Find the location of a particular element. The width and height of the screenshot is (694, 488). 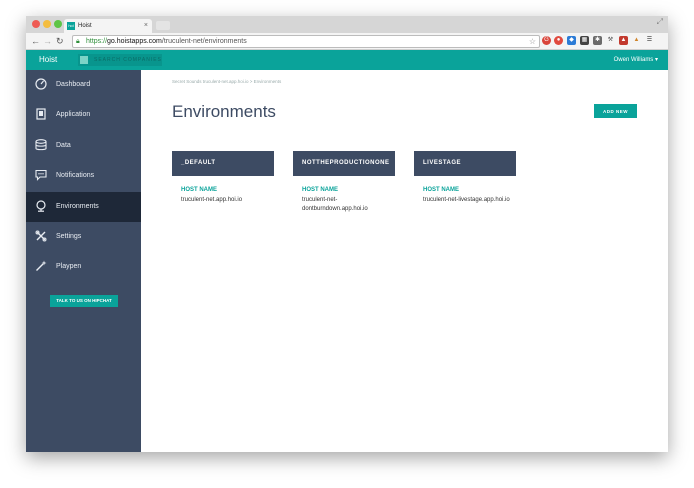

extension-warning-icon: ▲ is located at coordinates (636, 40).